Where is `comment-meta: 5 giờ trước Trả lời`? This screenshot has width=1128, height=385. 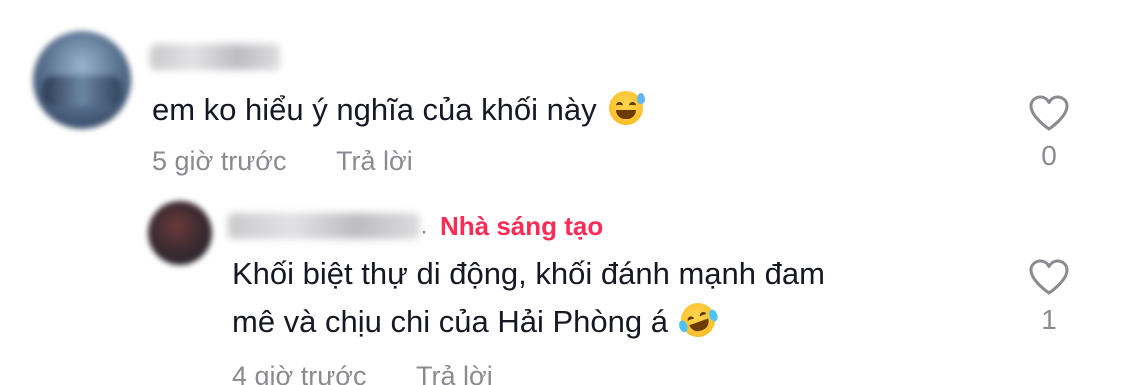 comment-meta: 5 giờ trước Trả lời is located at coordinates (282, 161).